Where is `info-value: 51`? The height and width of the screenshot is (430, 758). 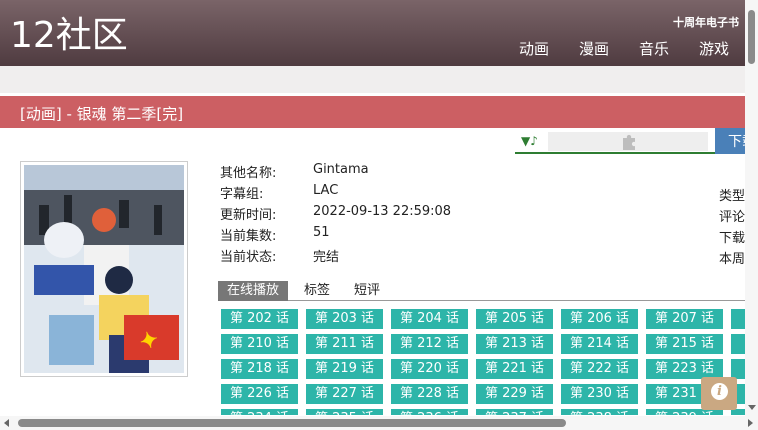
info-value: 51 is located at coordinates (321, 232).